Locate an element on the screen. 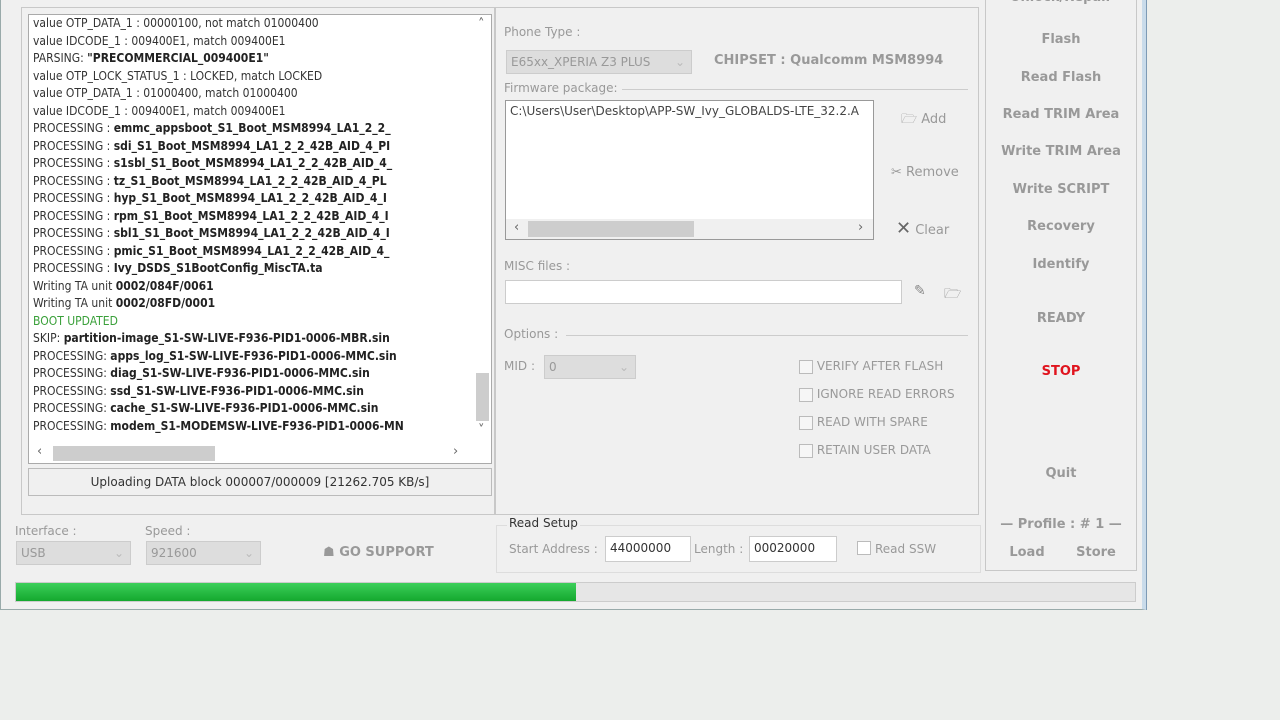 The width and height of the screenshot is (1280, 720). option-row: IGNORE READ ERRORS is located at coordinates (877, 394).